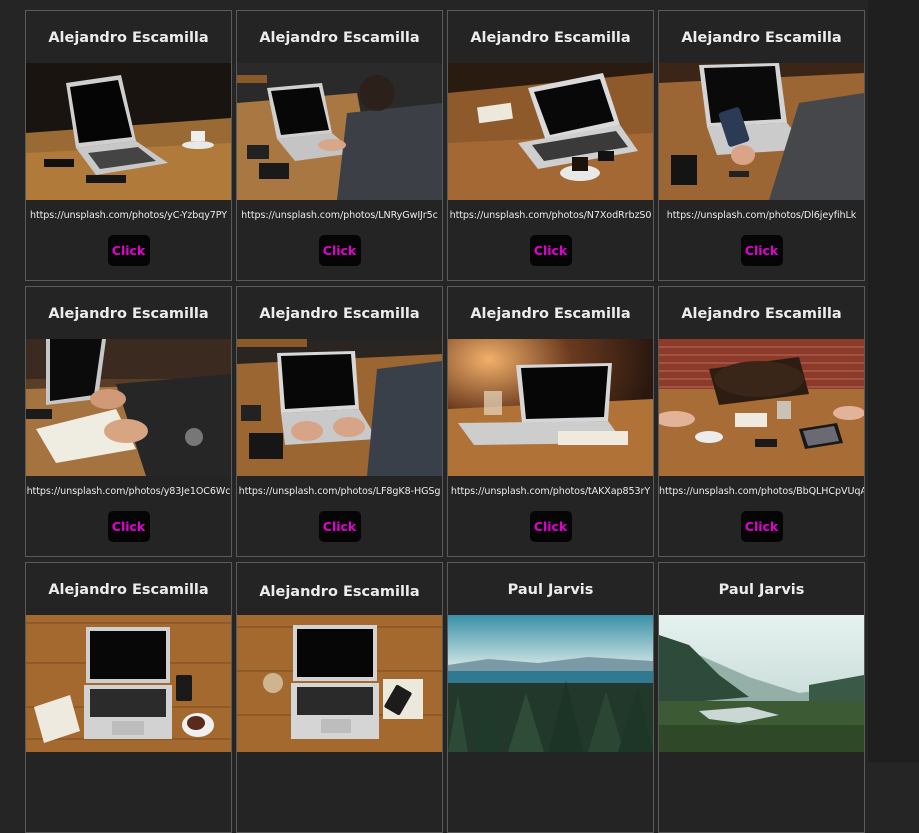  I want to click on photo-laptop-on-wooden-table-with-coffee, so click(128, 131).